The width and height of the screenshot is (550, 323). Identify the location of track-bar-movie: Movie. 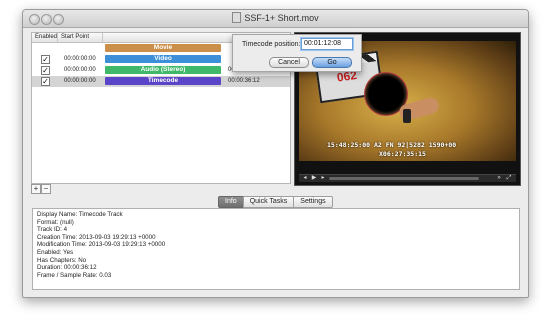
(163, 48).